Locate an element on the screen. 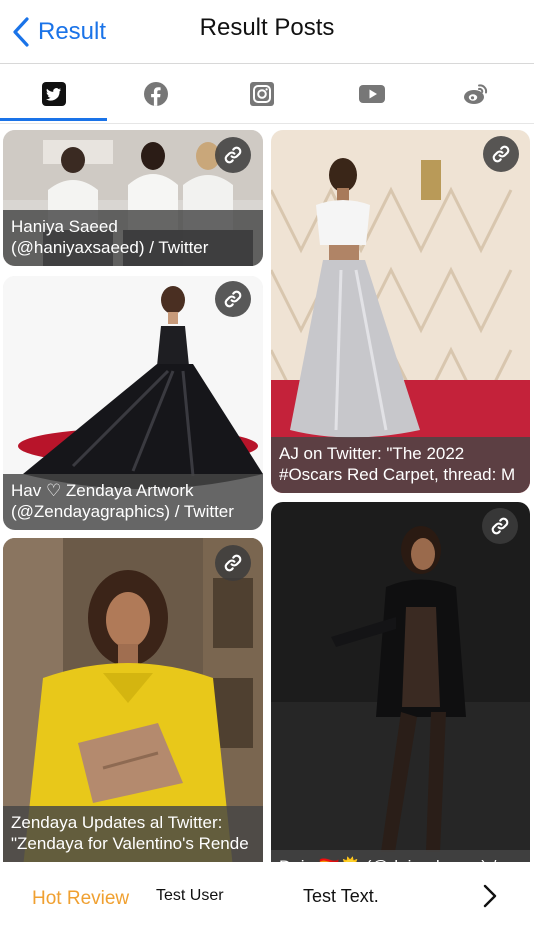  post-caption-line: Zendaya Updates al Twitter: is located at coordinates (117, 822).